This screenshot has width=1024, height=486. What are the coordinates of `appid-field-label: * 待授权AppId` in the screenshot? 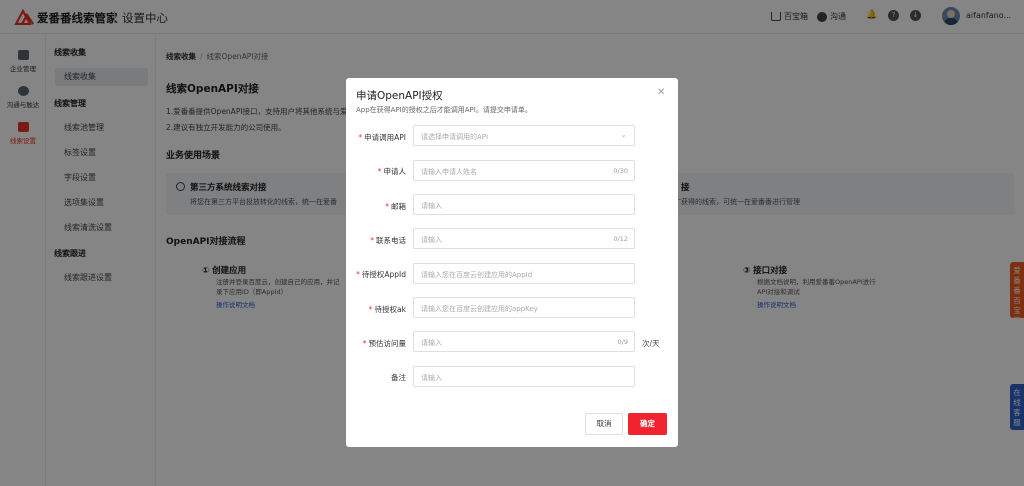 It's located at (381, 274).